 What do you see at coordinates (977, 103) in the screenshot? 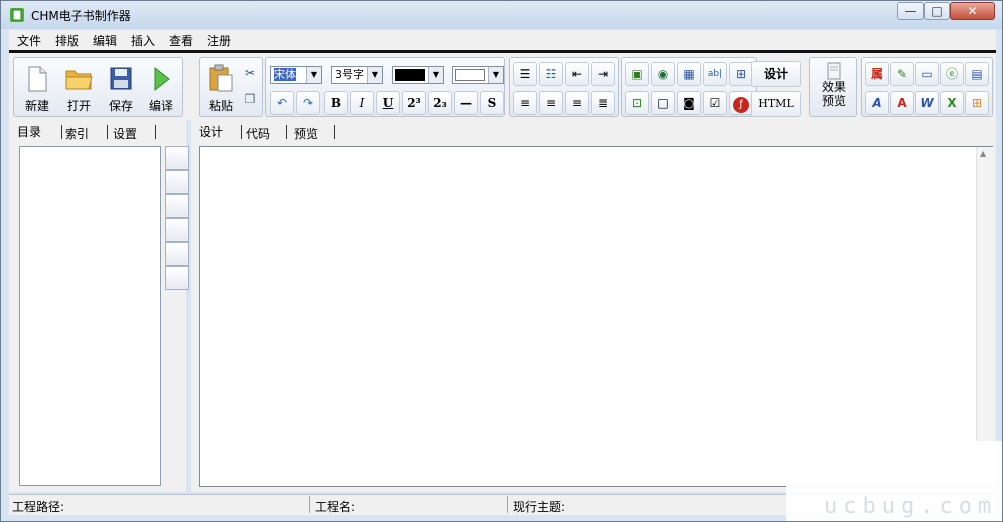
I see `plugins-button: ⊞` at bounding box center [977, 103].